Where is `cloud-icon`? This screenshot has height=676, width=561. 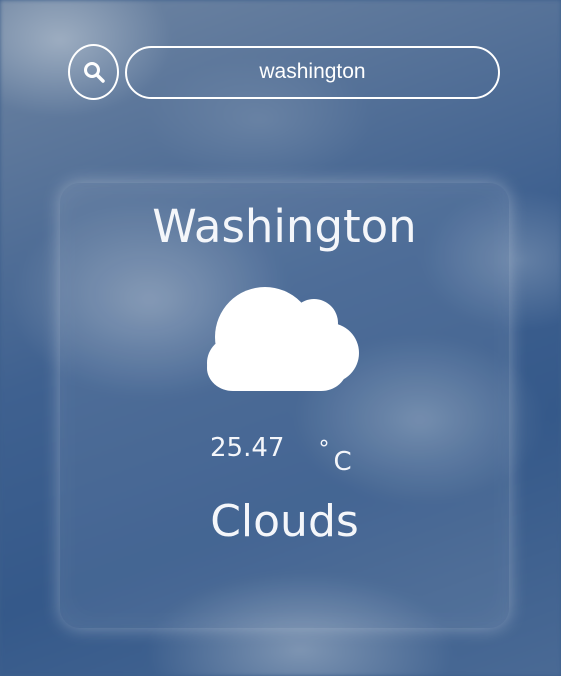
cloud-icon is located at coordinates (283, 339).